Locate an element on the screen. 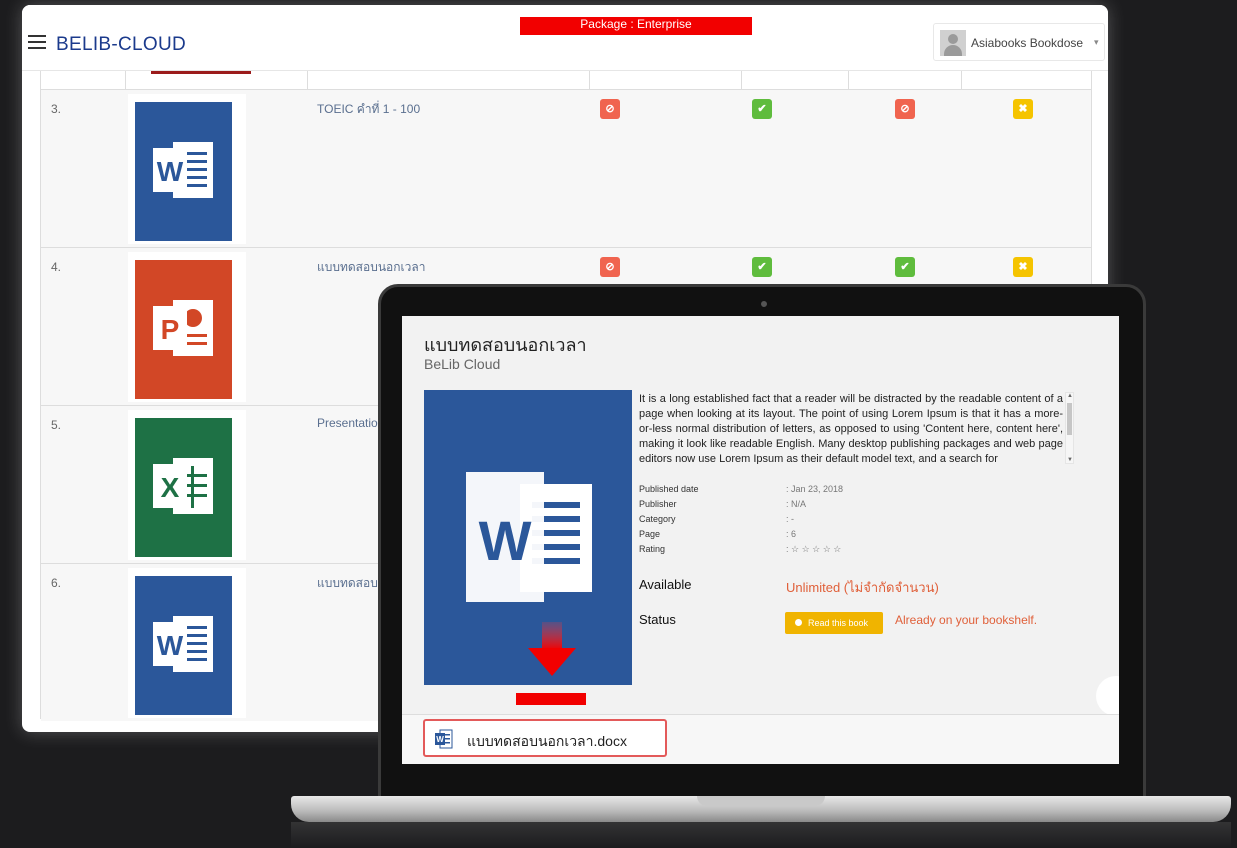 Image resolution: width=1237 pixels, height=848 pixels. read-book-button: Read this book is located at coordinates (834, 623).